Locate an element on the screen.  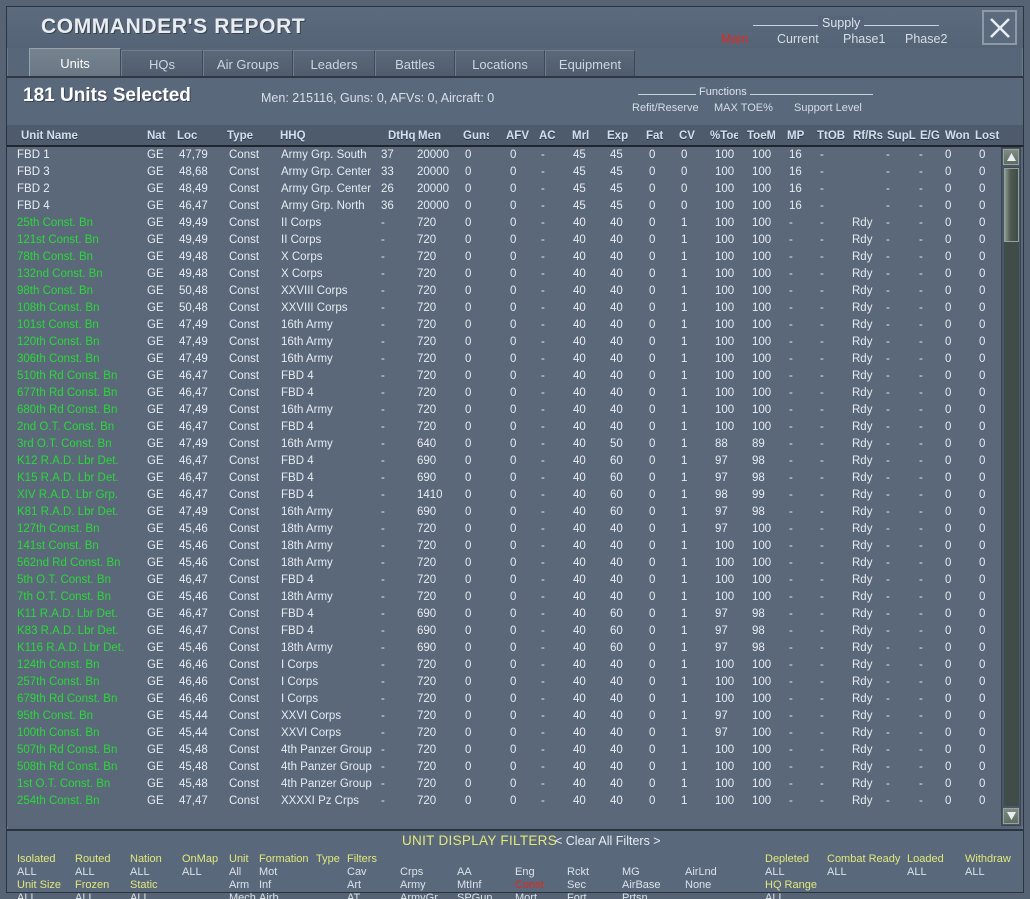
column-header-hhq: HHQ is located at coordinates (332, 136).